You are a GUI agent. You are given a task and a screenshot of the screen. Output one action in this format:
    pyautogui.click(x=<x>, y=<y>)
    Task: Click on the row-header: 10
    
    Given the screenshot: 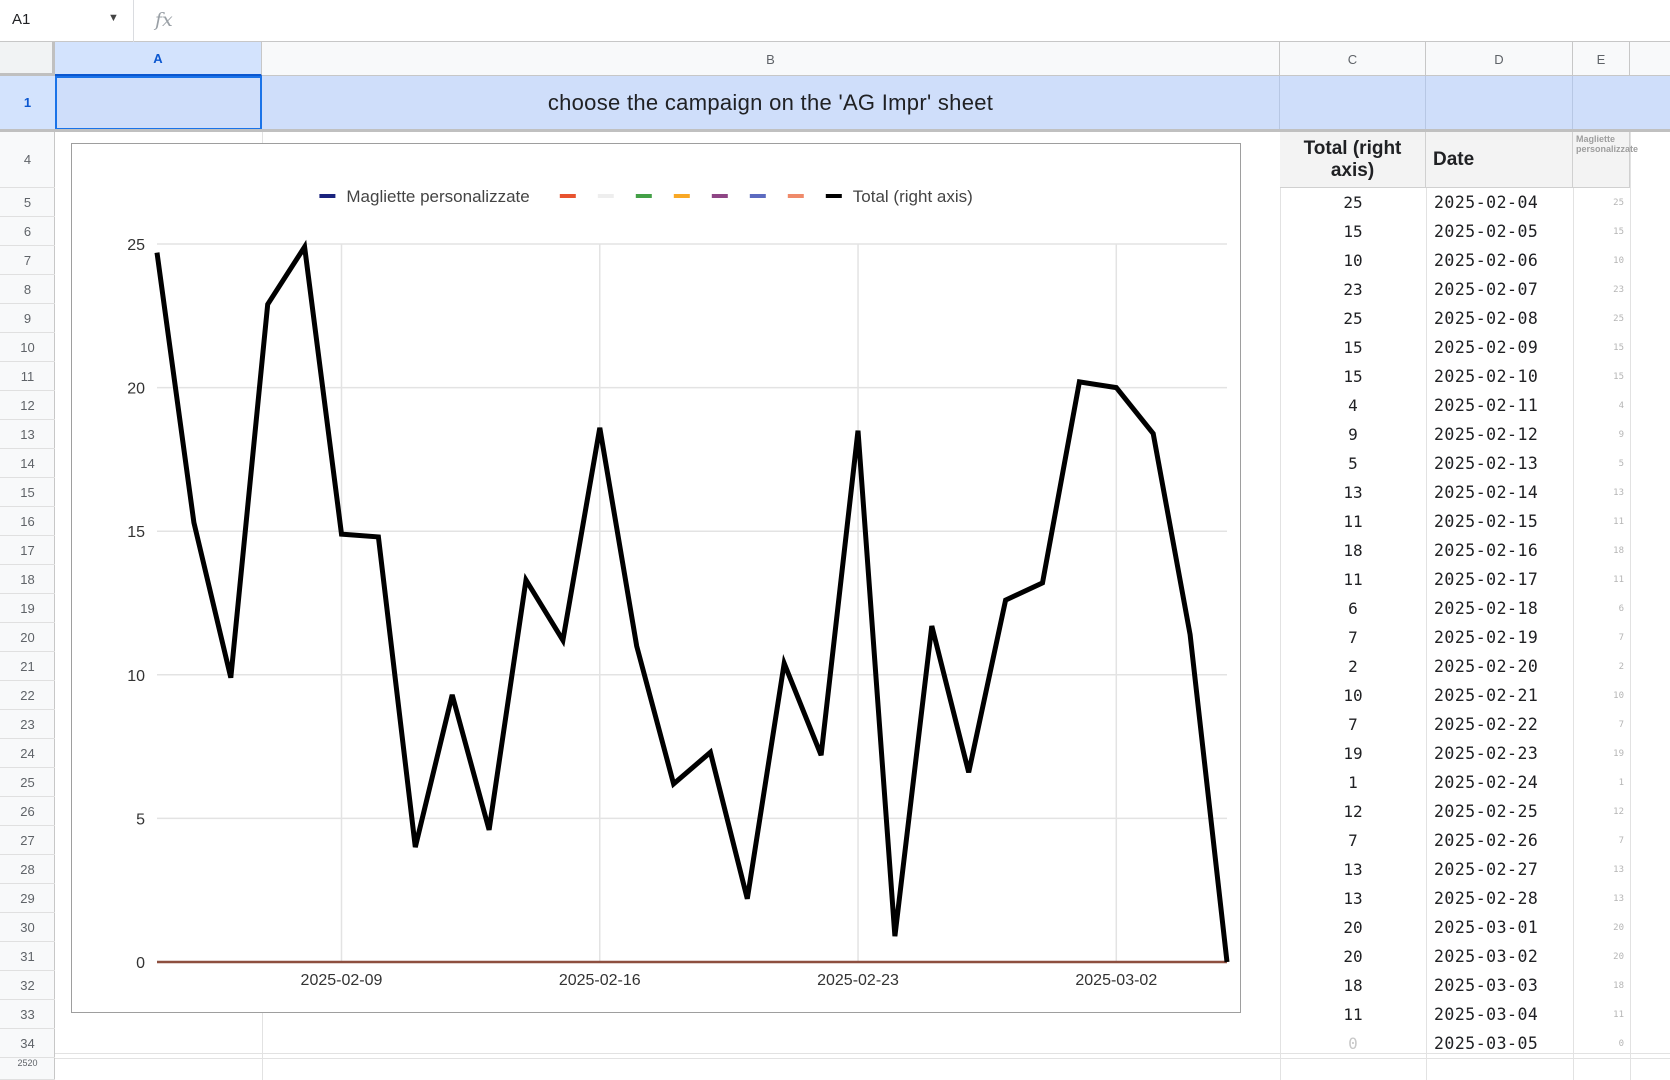 What is the action you would take?
    pyautogui.click(x=27, y=347)
    